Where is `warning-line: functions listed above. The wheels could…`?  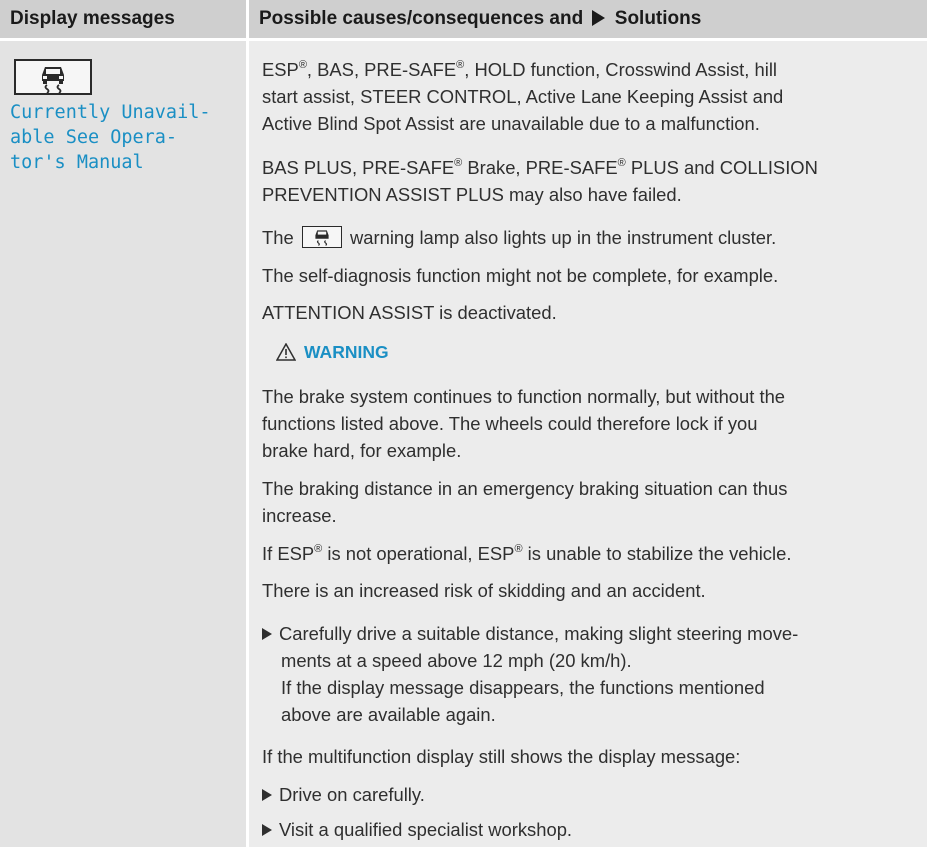
warning-line: functions listed above. The wheels could… is located at coordinates (510, 423).